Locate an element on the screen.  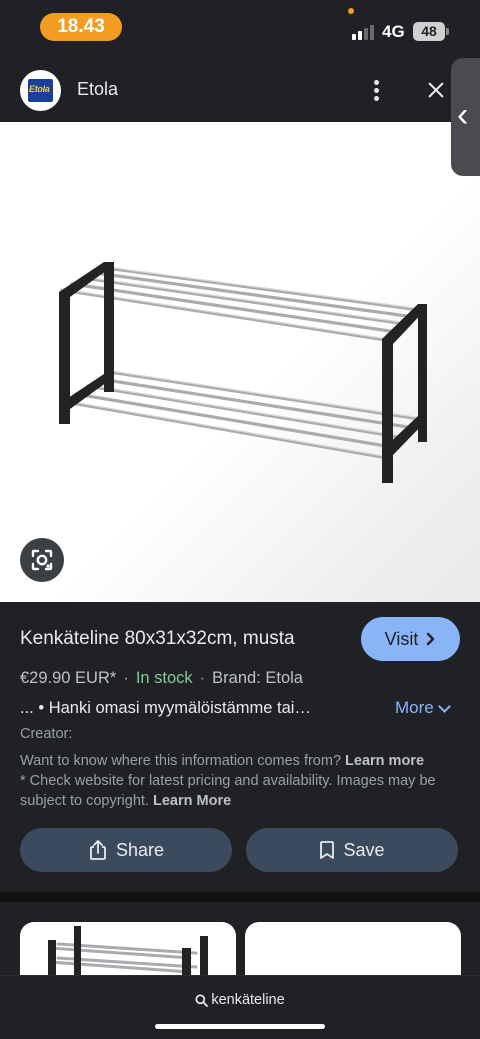
site-logo: Etola is located at coordinates (40, 90).